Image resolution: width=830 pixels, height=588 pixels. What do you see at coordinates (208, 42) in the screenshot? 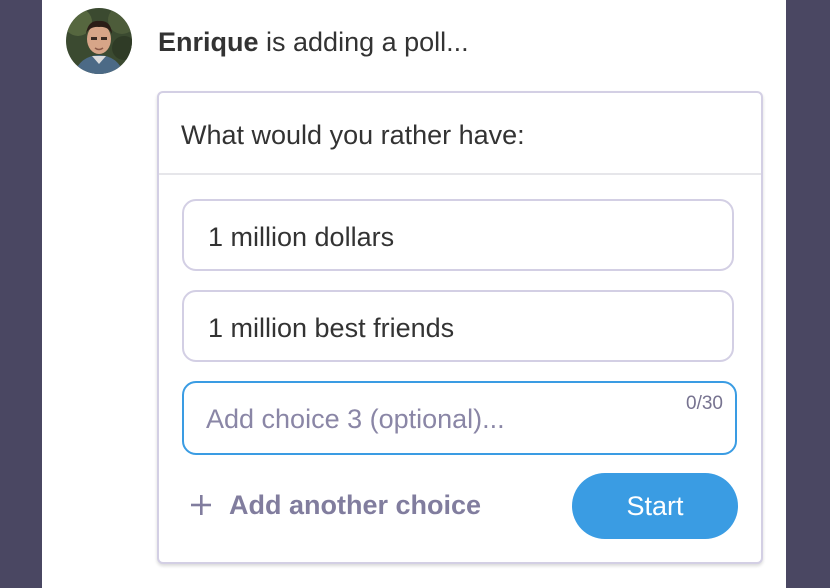
I see `author-name: Enrique` at bounding box center [208, 42].